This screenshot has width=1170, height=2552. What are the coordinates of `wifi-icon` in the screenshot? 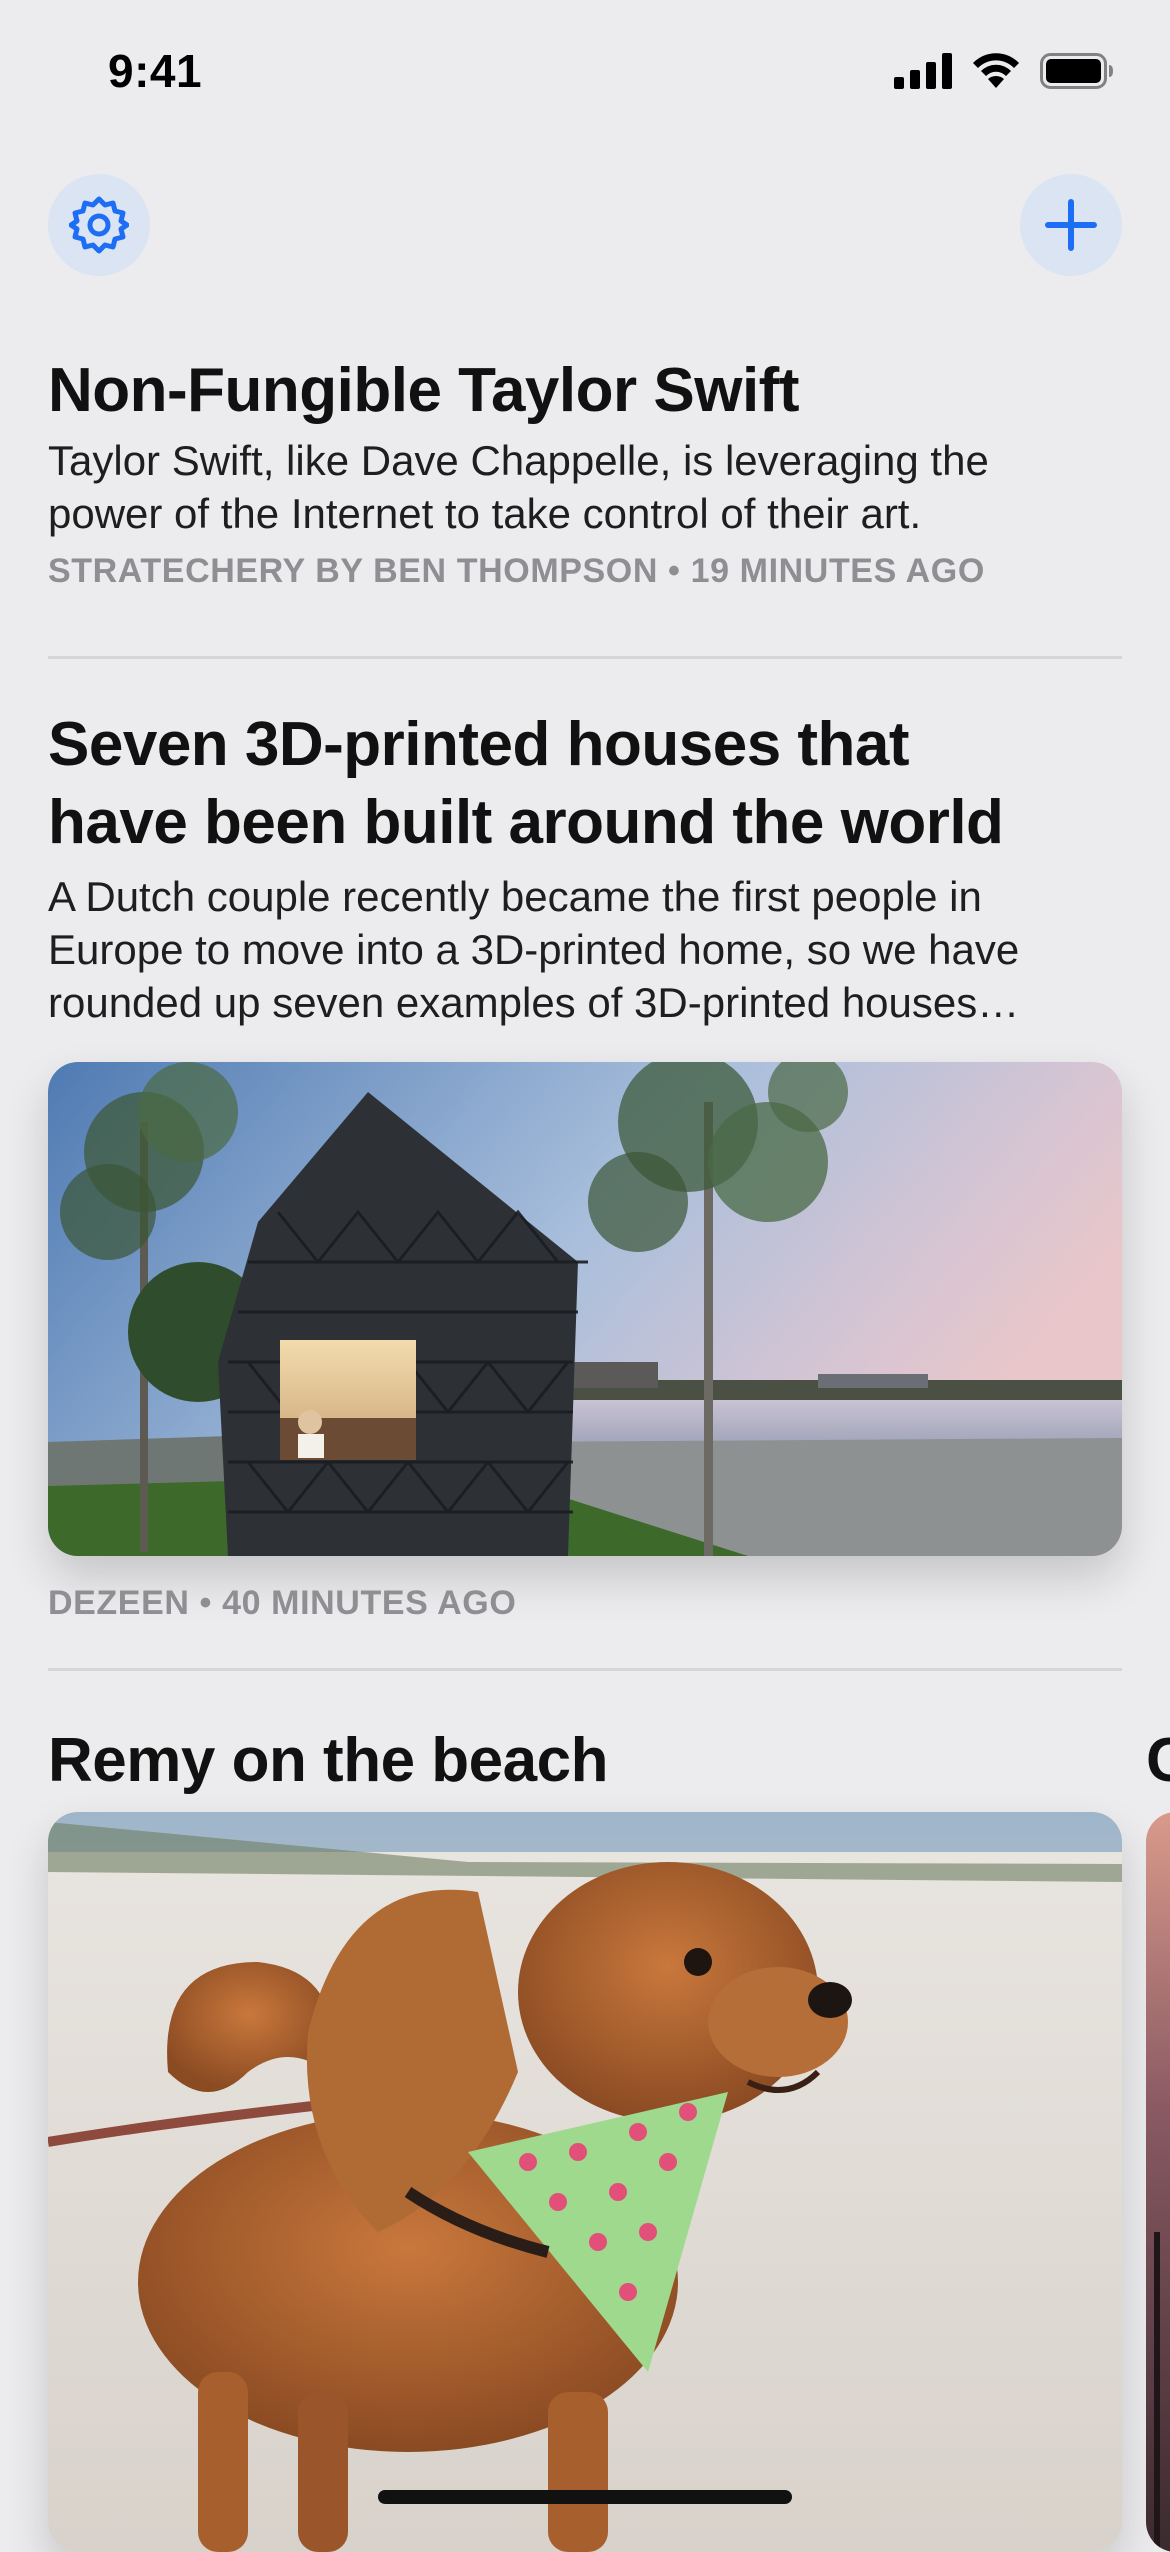 It's located at (996, 70).